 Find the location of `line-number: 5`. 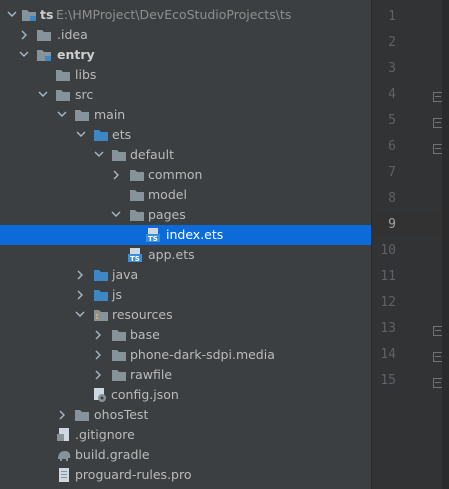

line-number: 5 is located at coordinates (392, 120).